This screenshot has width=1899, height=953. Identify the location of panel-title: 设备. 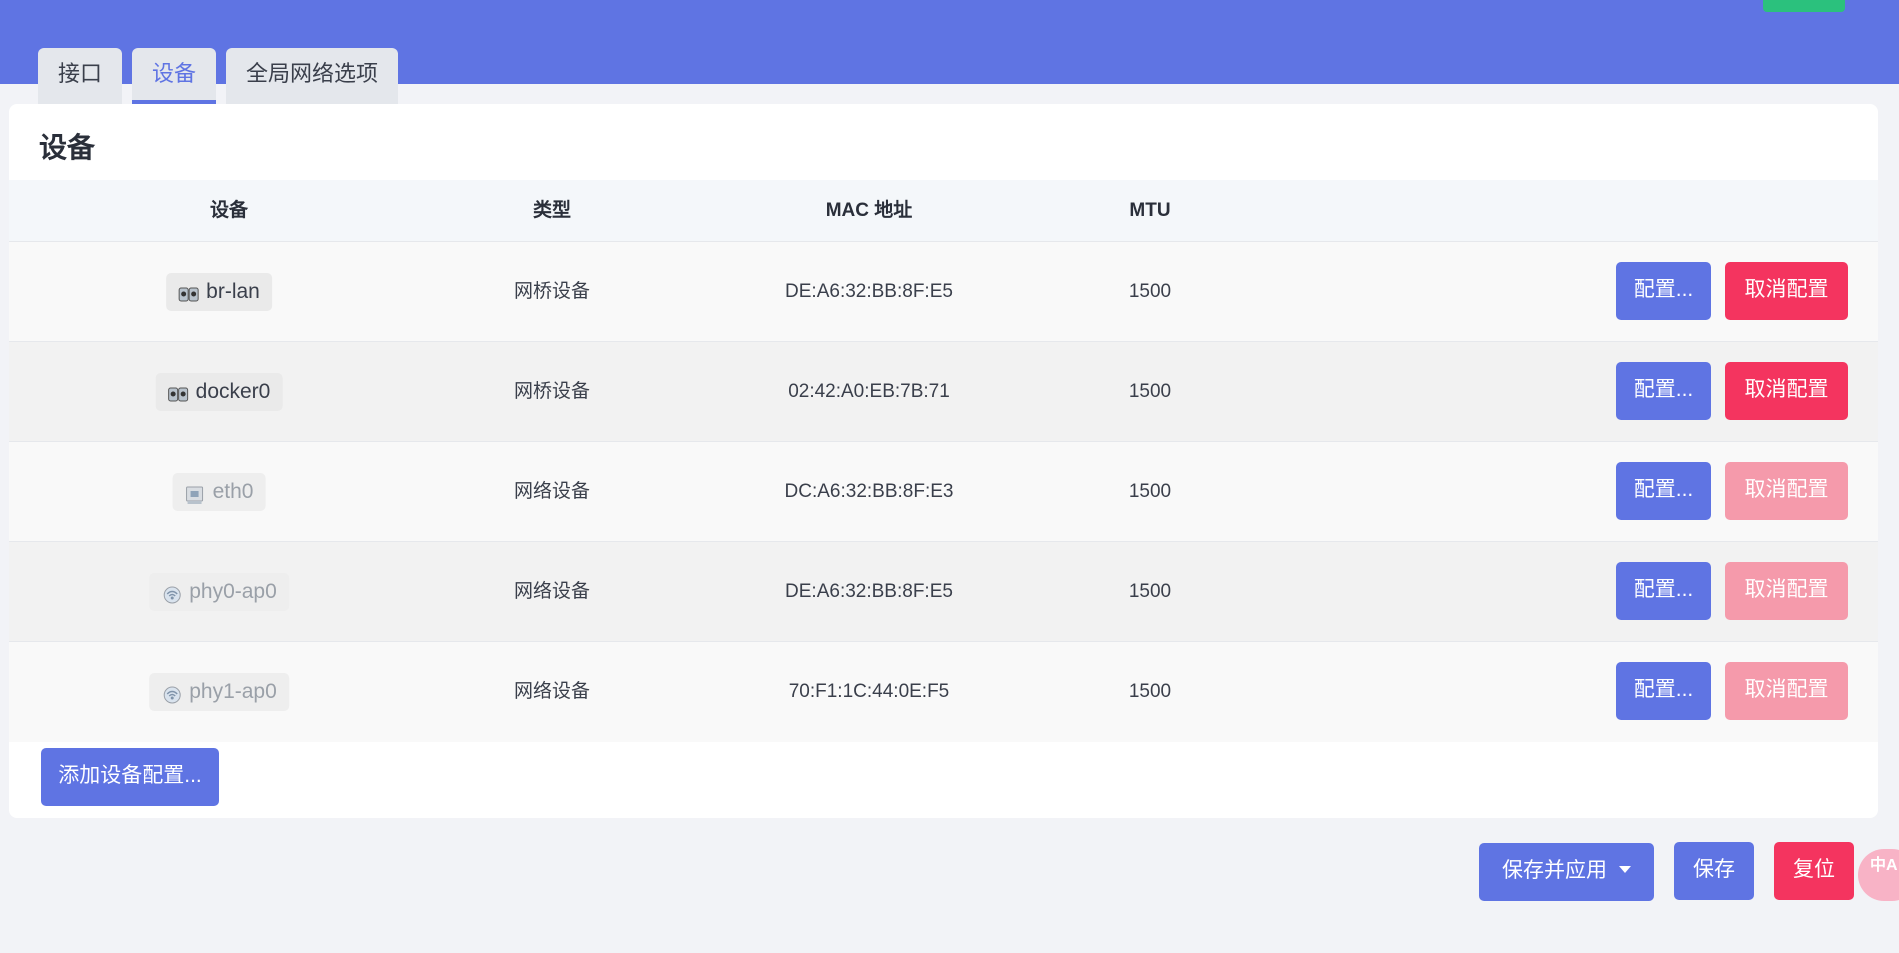
(67, 147).